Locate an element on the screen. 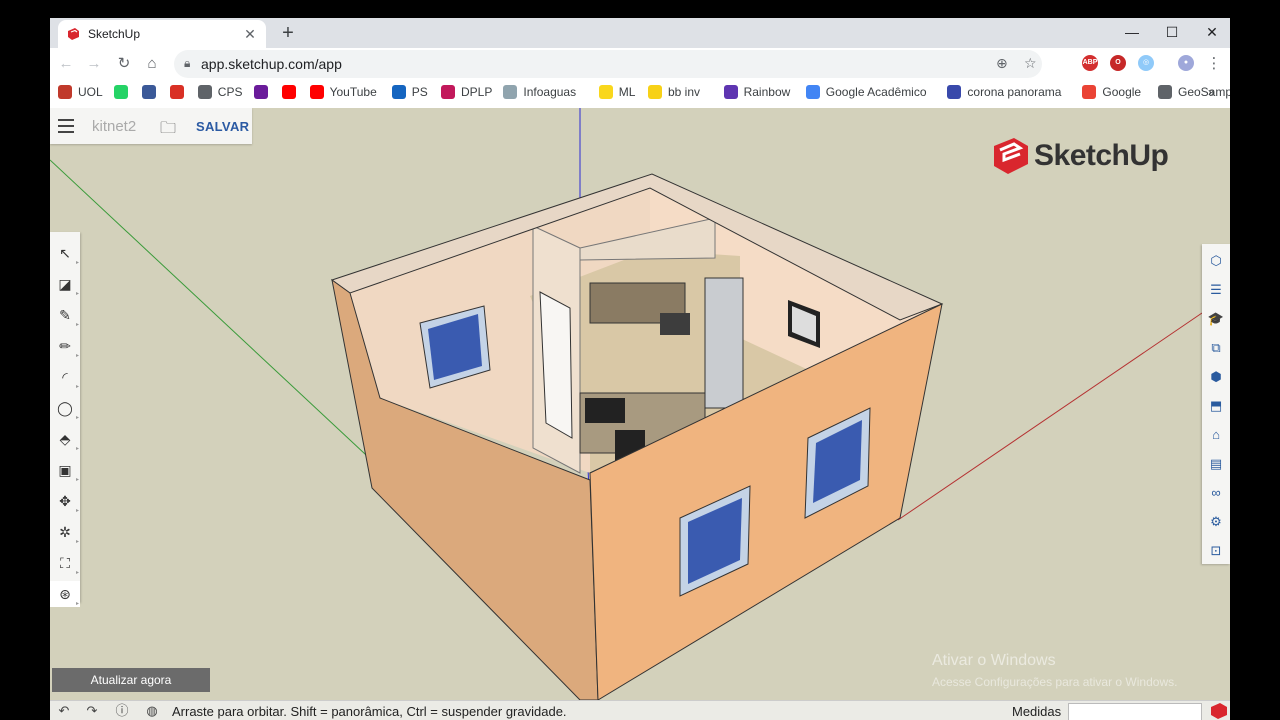  bookmark-dplp: DPLP is located at coordinates (466, 92).